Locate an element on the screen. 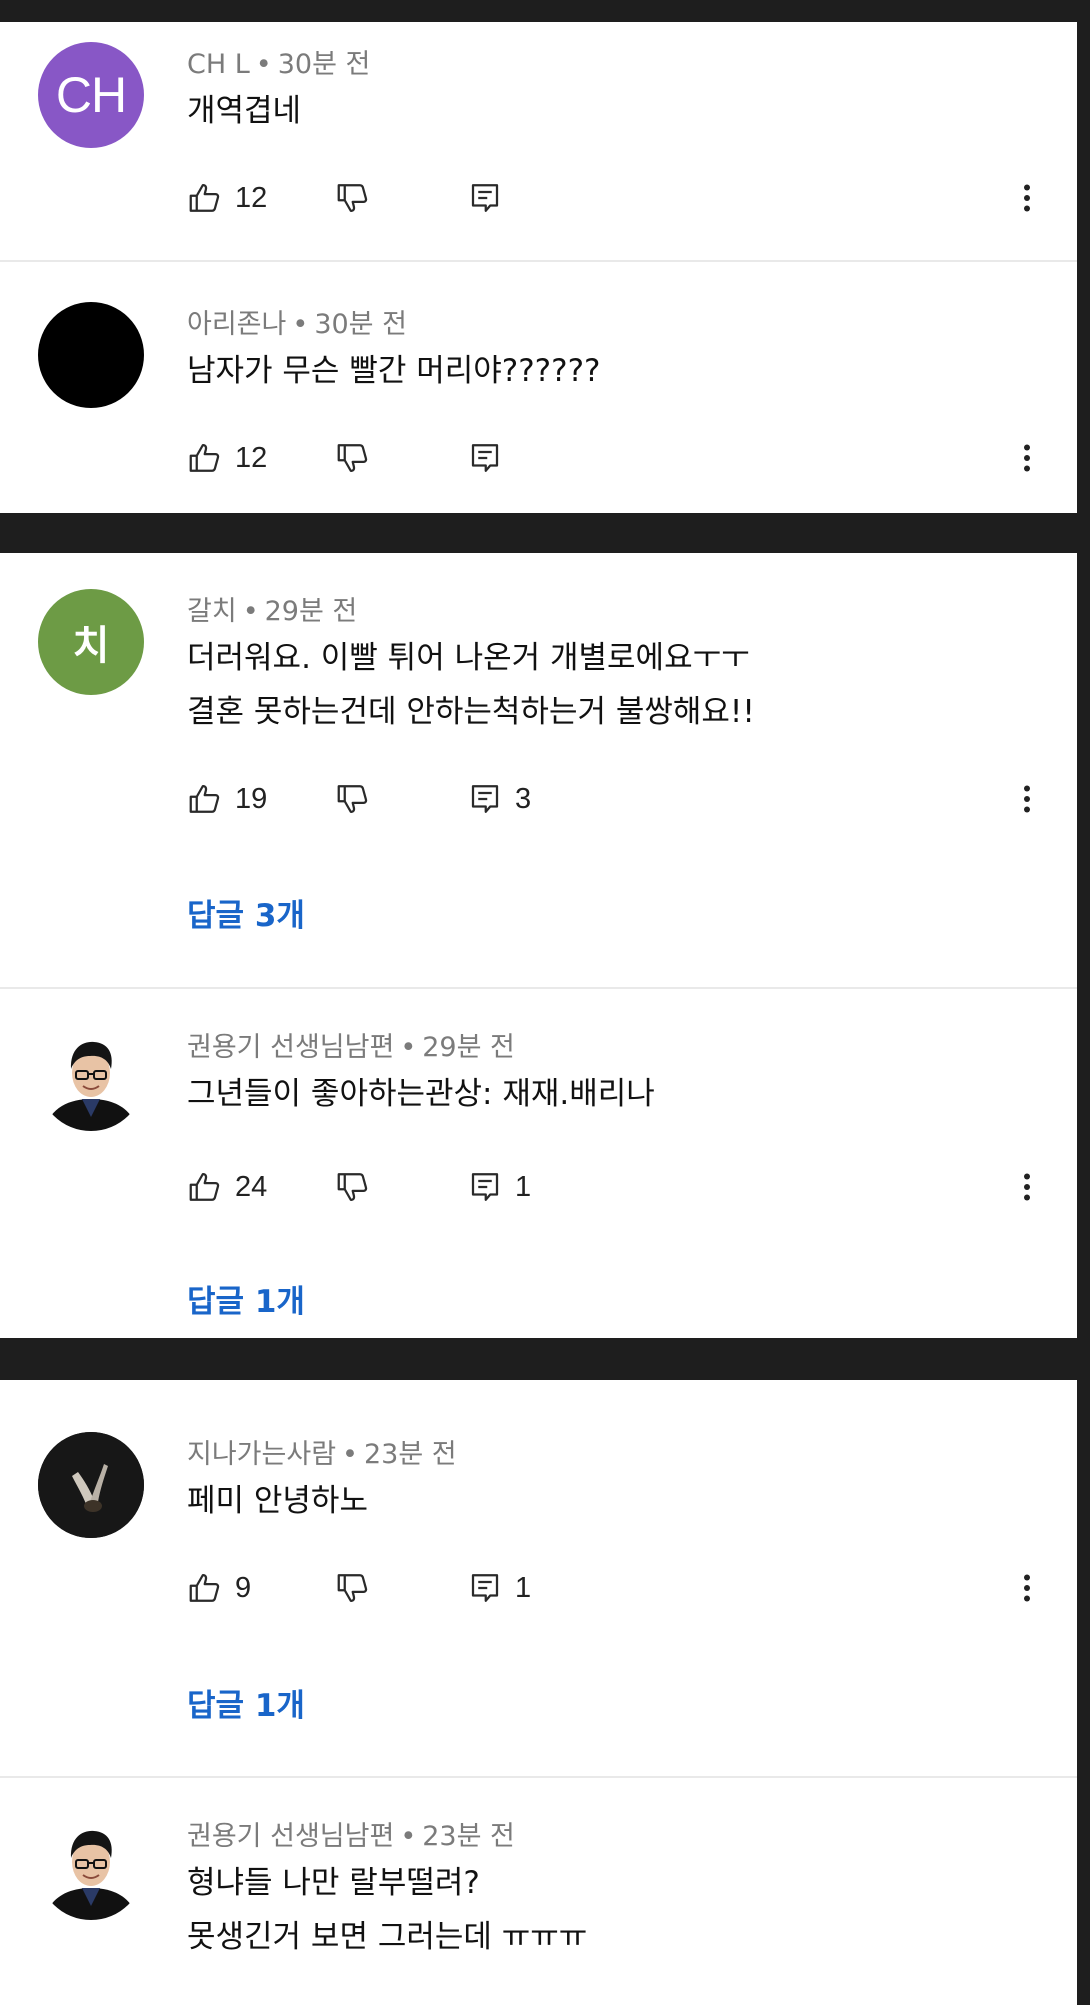 This screenshot has height=2005, width=1090. comment-item: 아리존나 • 30분 전 남자가 무슨 빨간 머리야?????? 12 is located at coordinates (538, 397).